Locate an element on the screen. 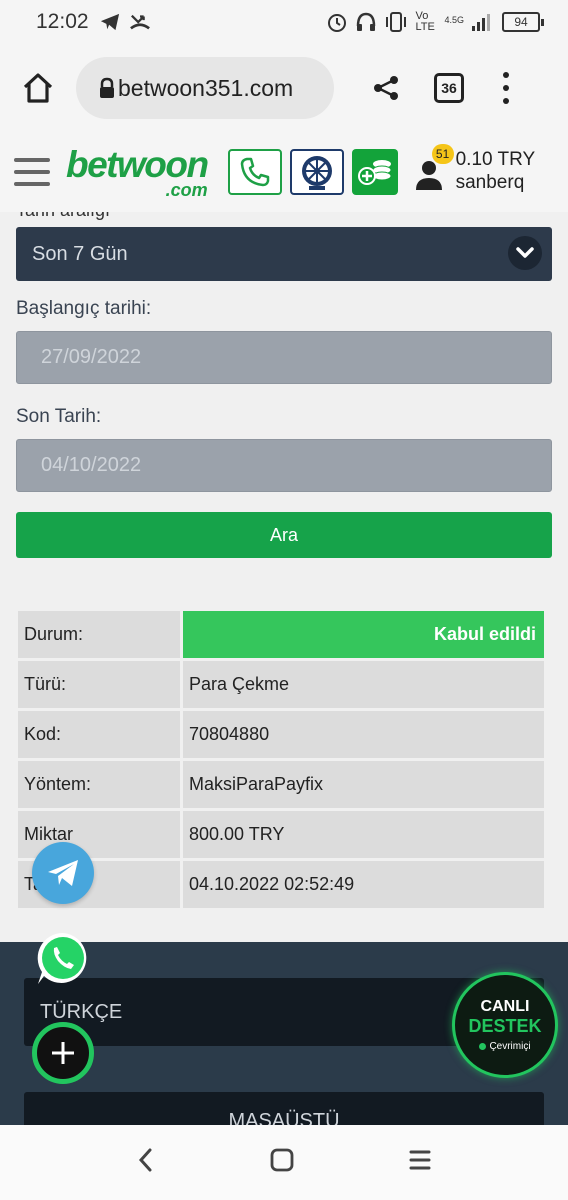 The height and width of the screenshot is (1200, 568). network-gen: 4.5G is located at coordinates (454, 20).